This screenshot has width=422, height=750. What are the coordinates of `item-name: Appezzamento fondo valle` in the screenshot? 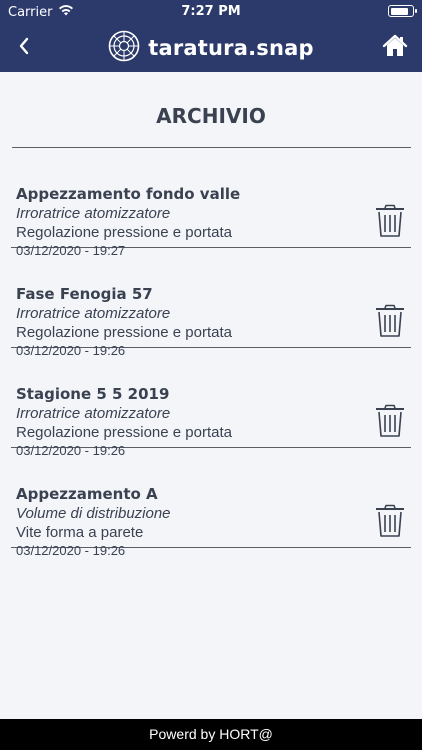 It's located at (128, 194).